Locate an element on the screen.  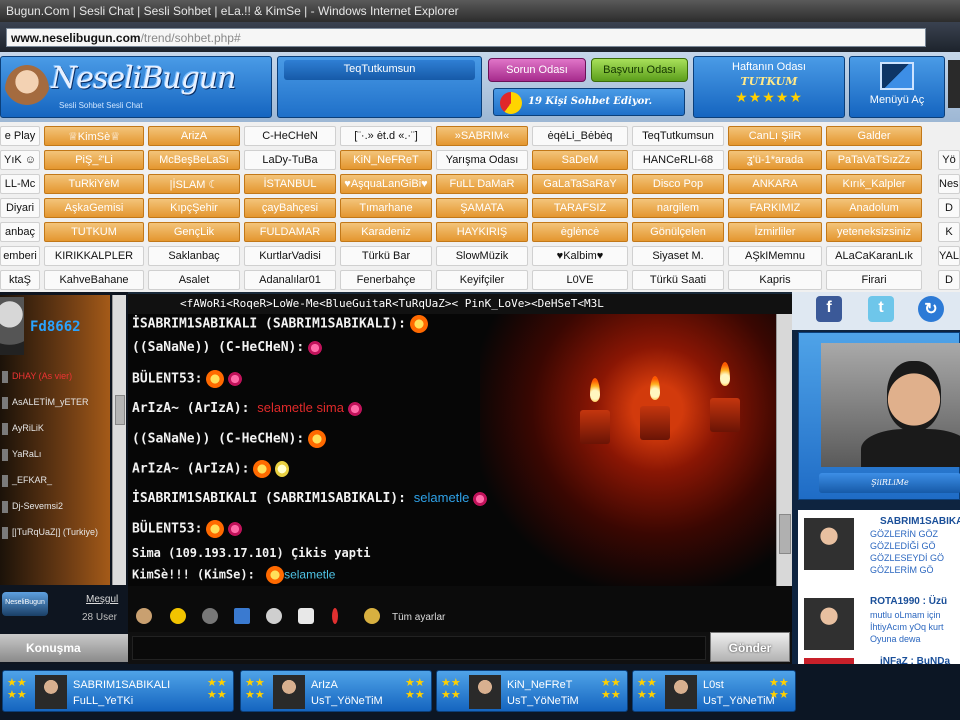
smiley-icon is located at coordinates (178, 616).